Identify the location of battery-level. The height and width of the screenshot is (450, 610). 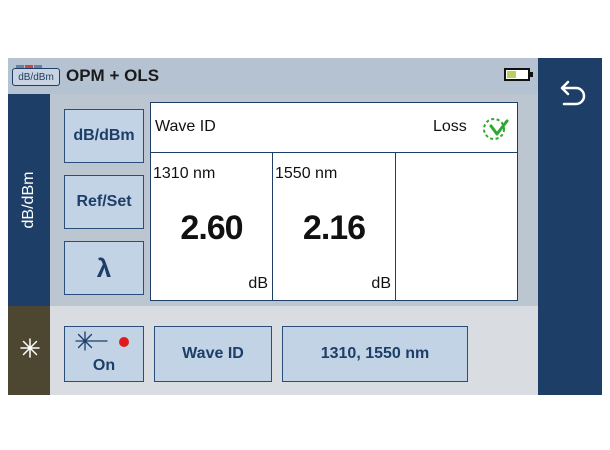
(511, 74).